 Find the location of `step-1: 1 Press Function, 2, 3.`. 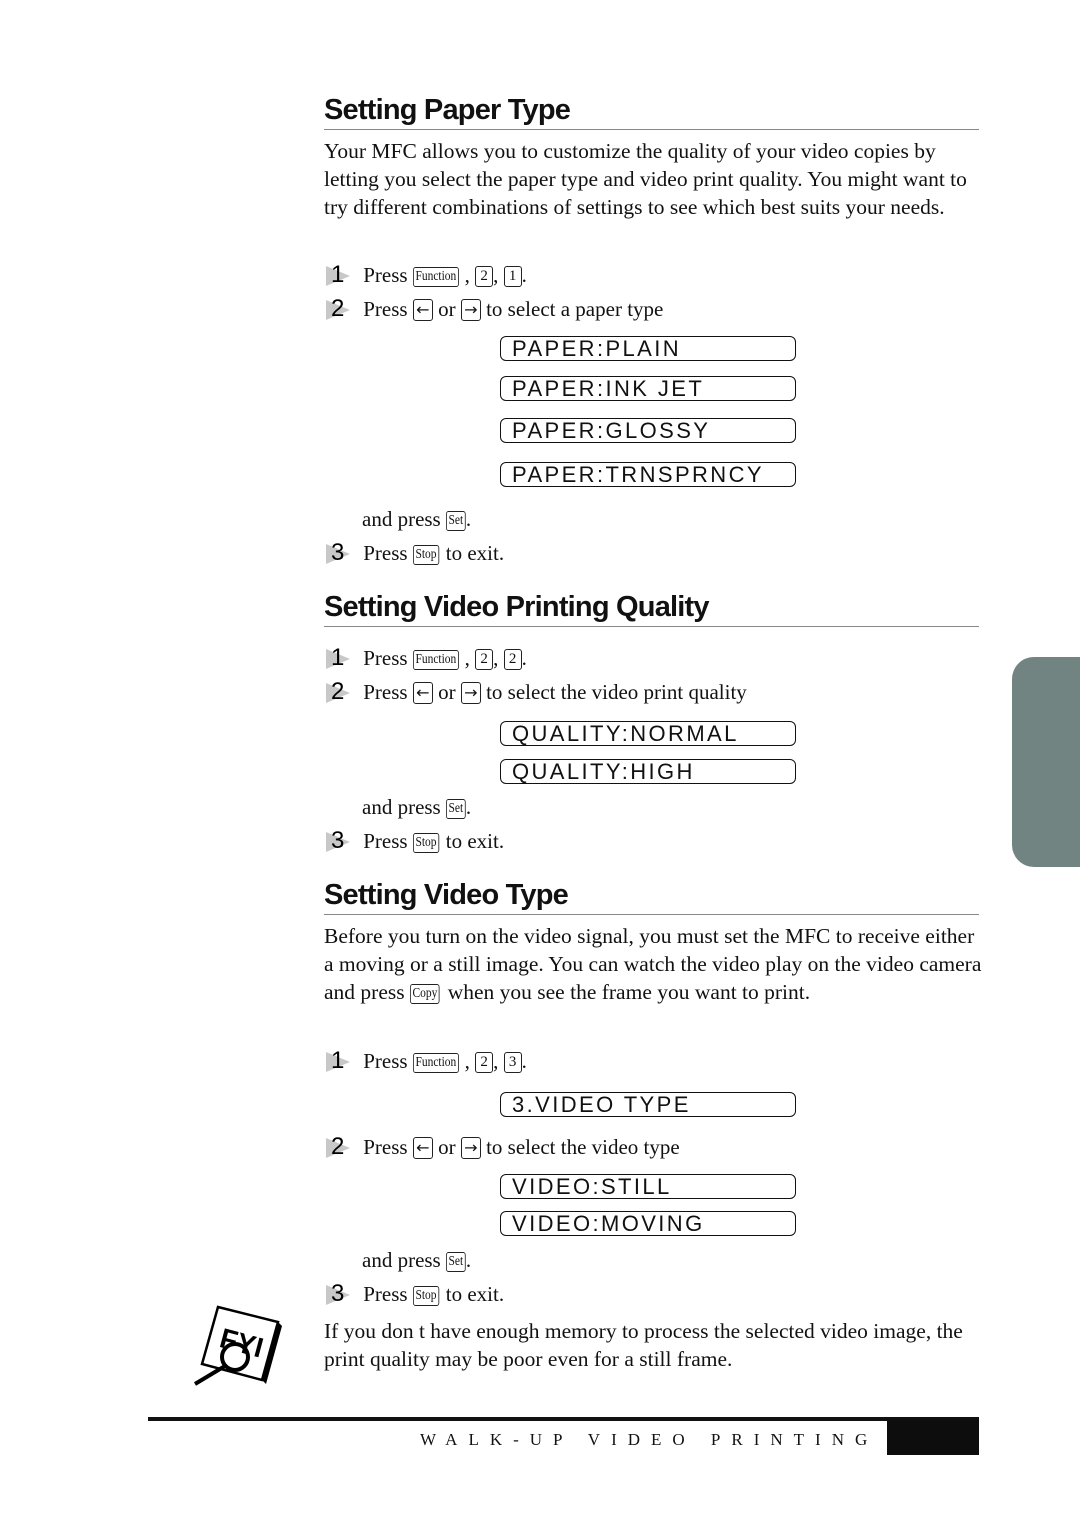

step-1: 1 Press Function, 2, 3. is located at coordinates (425, 1061).